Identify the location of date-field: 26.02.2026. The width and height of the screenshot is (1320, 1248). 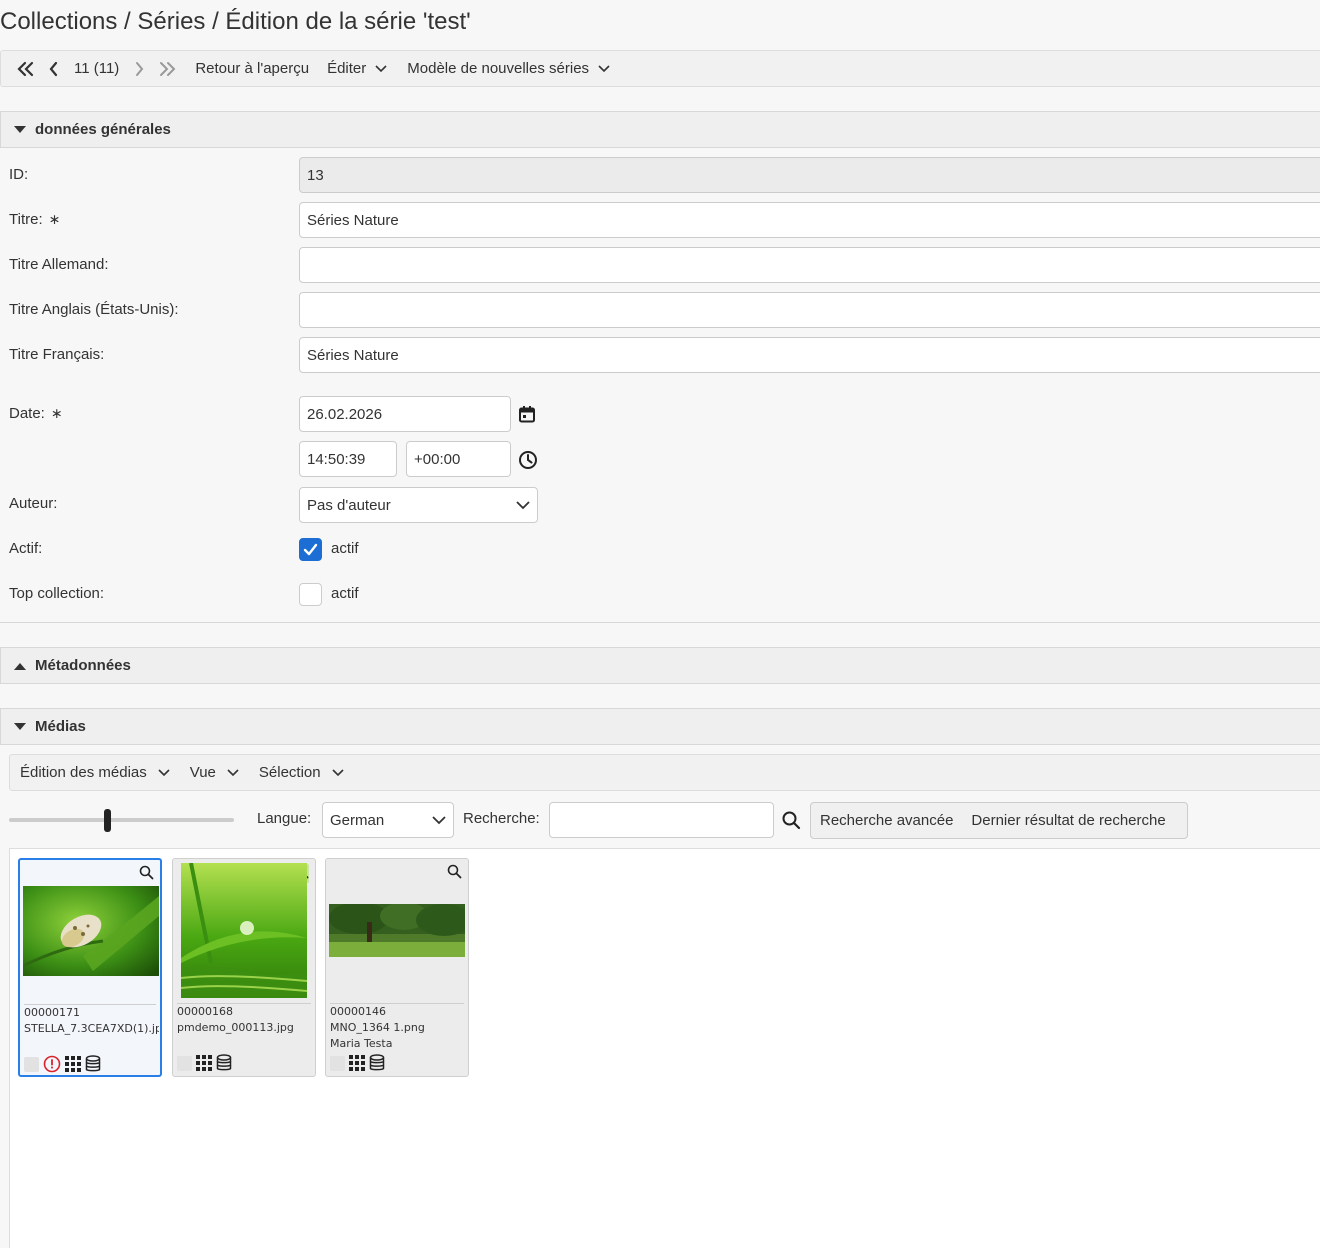
(405, 414).